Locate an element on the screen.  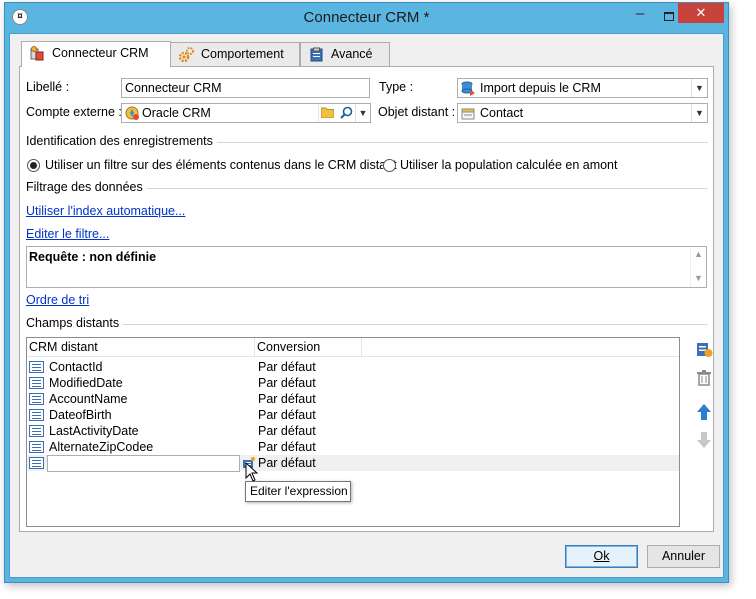
compte-externe-field: Oracle CRM ▼ is located at coordinates (246, 113).